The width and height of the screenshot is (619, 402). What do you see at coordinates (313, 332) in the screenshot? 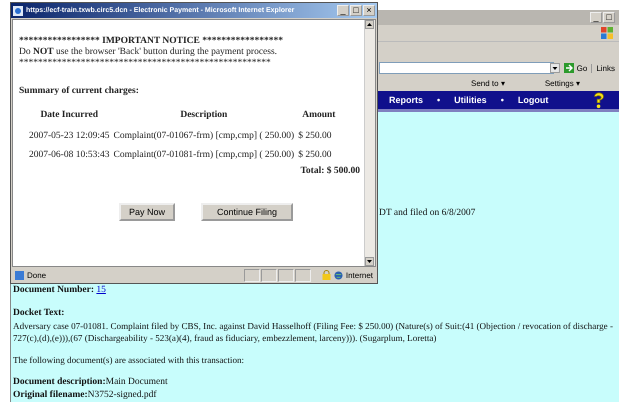
I see `docket-text: Adversary case 07-01081. Complaint filed by CBS, Inc. against David Hasselhoff (Filing Fee: $ 250.00) (Nature(s) of Suit:(41 (Objection / revocation of discharge - 727(c),(d),(e))),(67 (Dischargeability - 523(a)(4), fraud as fiduciary, embezzlement, larceny))). (Sugarplum, Loretta)` at bounding box center [313, 332].